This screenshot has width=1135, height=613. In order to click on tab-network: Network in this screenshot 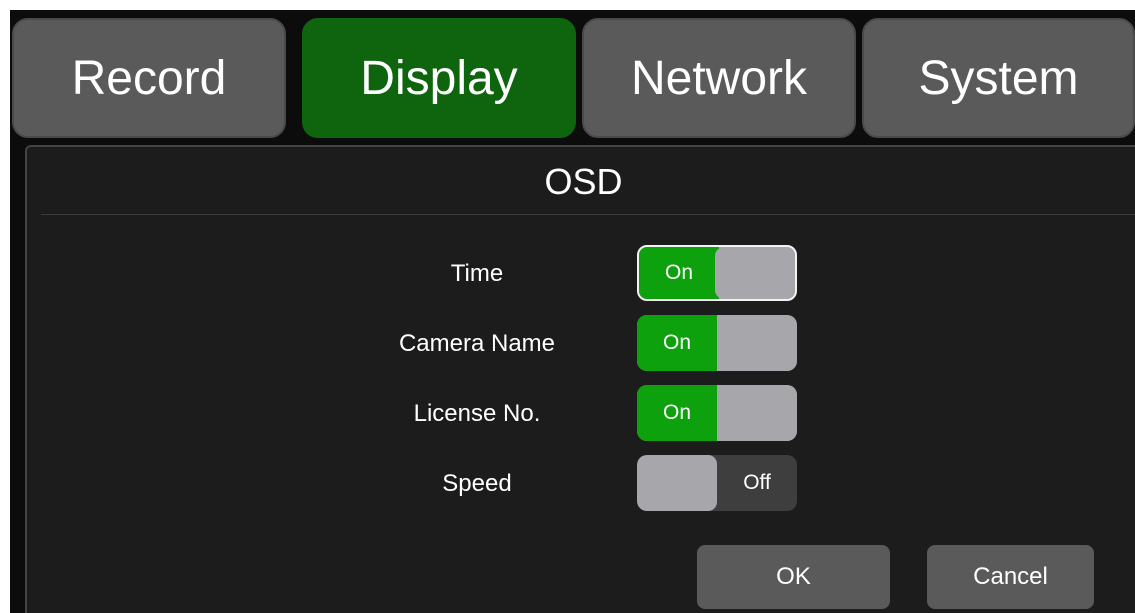, I will do `click(719, 78)`.